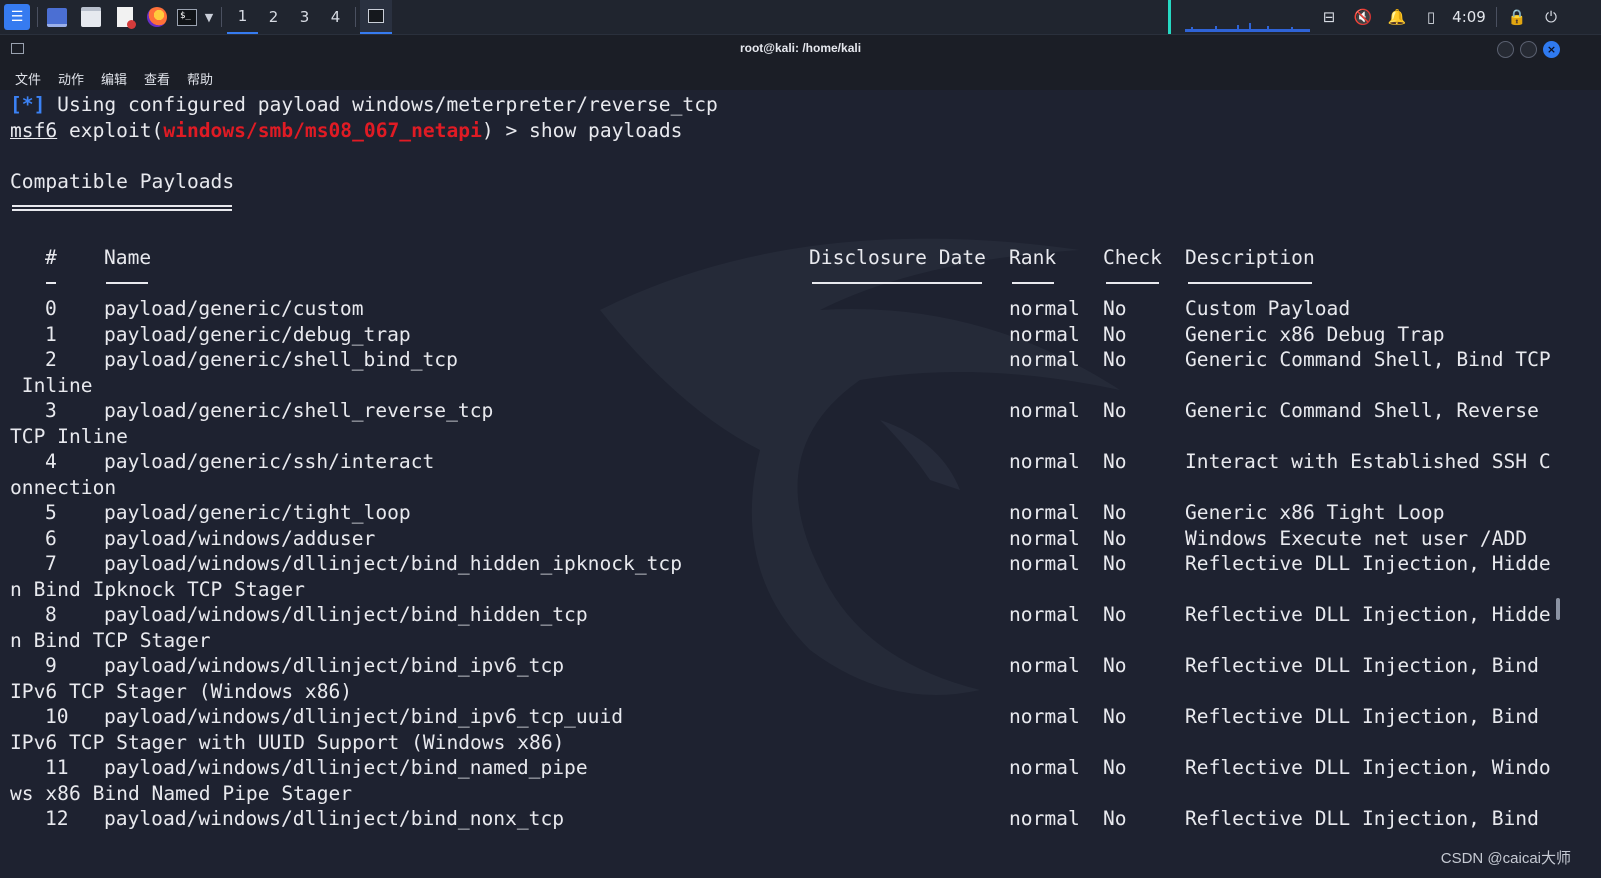 The image size is (1601, 878). Describe the element at coordinates (334, 818) in the screenshot. I see `row-name: payload/windows/dllinject/bind_nonx_tcp` at that location.